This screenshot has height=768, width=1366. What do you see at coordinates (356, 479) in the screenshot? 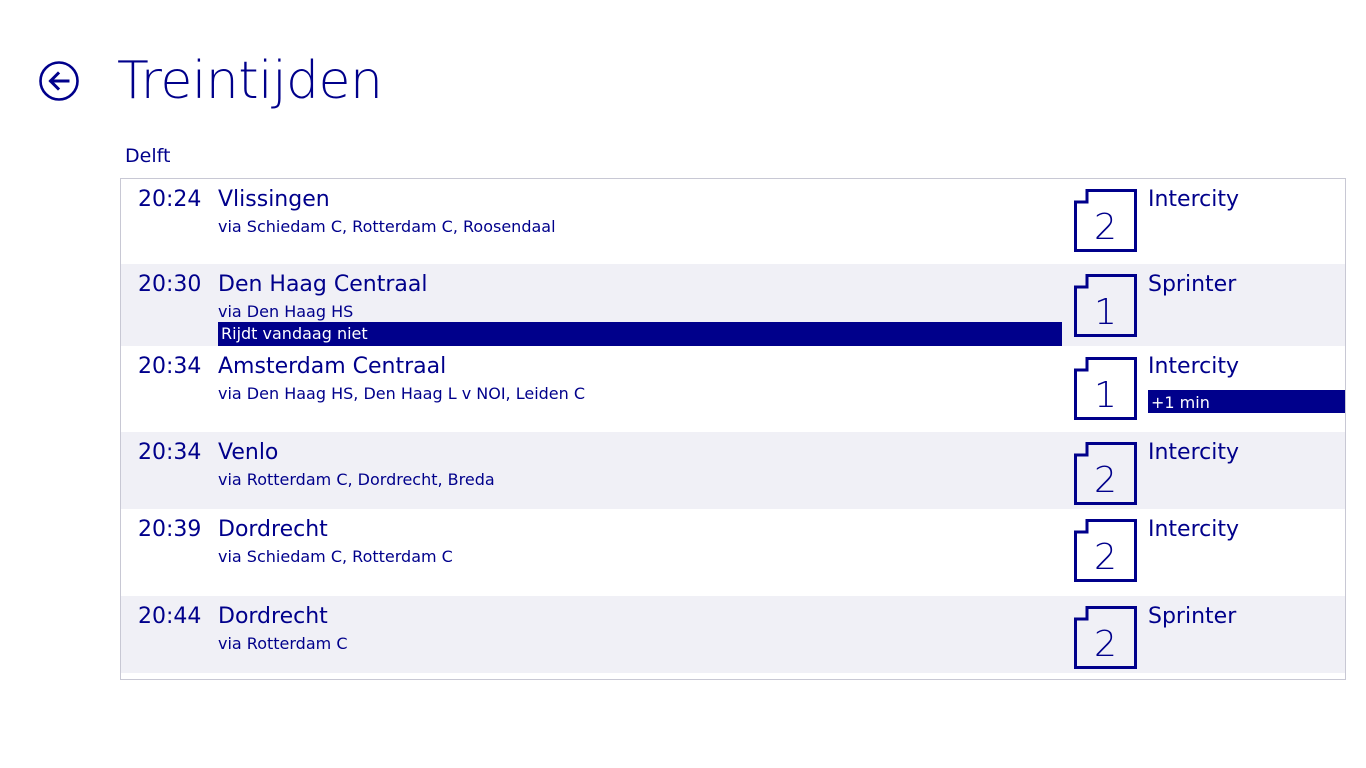
I see `via-stations: via Rotterdam C, Dordrecht, Breda` at bounding box center [356, 479].